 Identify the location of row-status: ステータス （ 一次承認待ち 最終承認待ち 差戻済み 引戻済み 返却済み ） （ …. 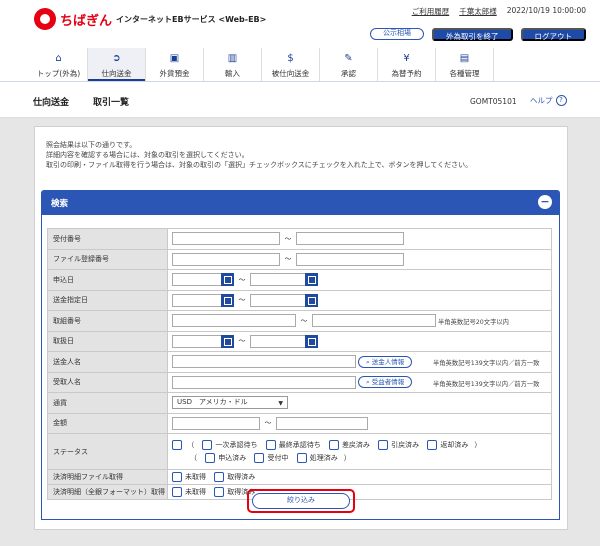
(299, 451).